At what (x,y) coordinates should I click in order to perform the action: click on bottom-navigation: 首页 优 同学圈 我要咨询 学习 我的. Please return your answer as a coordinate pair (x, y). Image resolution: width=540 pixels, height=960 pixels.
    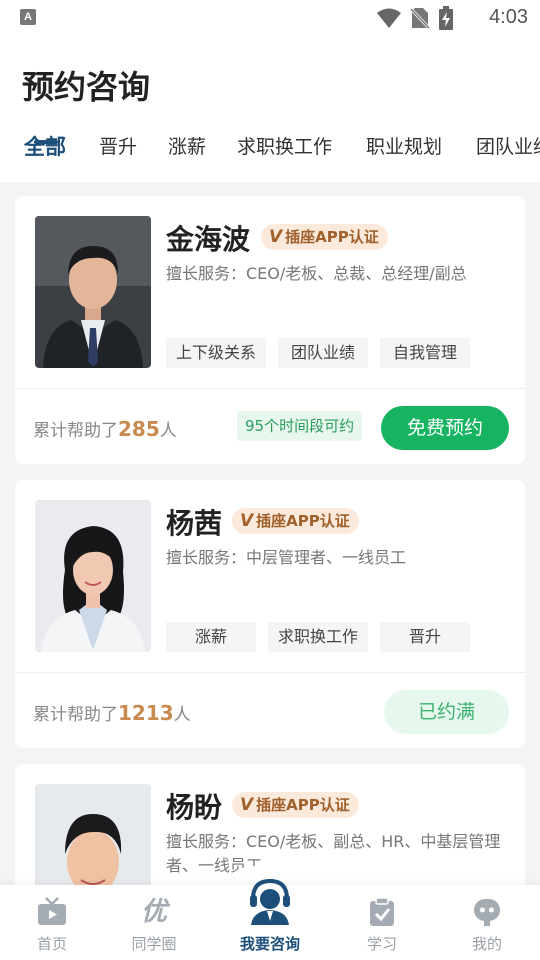
    Looking at the image, I should click on (270, 919).